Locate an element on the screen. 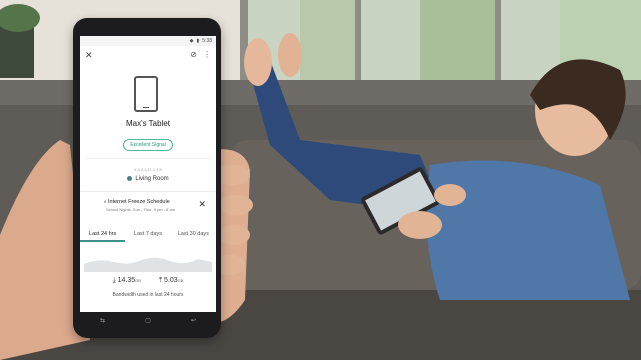  status-bar: ◆ ▮ 5:38 is located at coordinates (148, 41).